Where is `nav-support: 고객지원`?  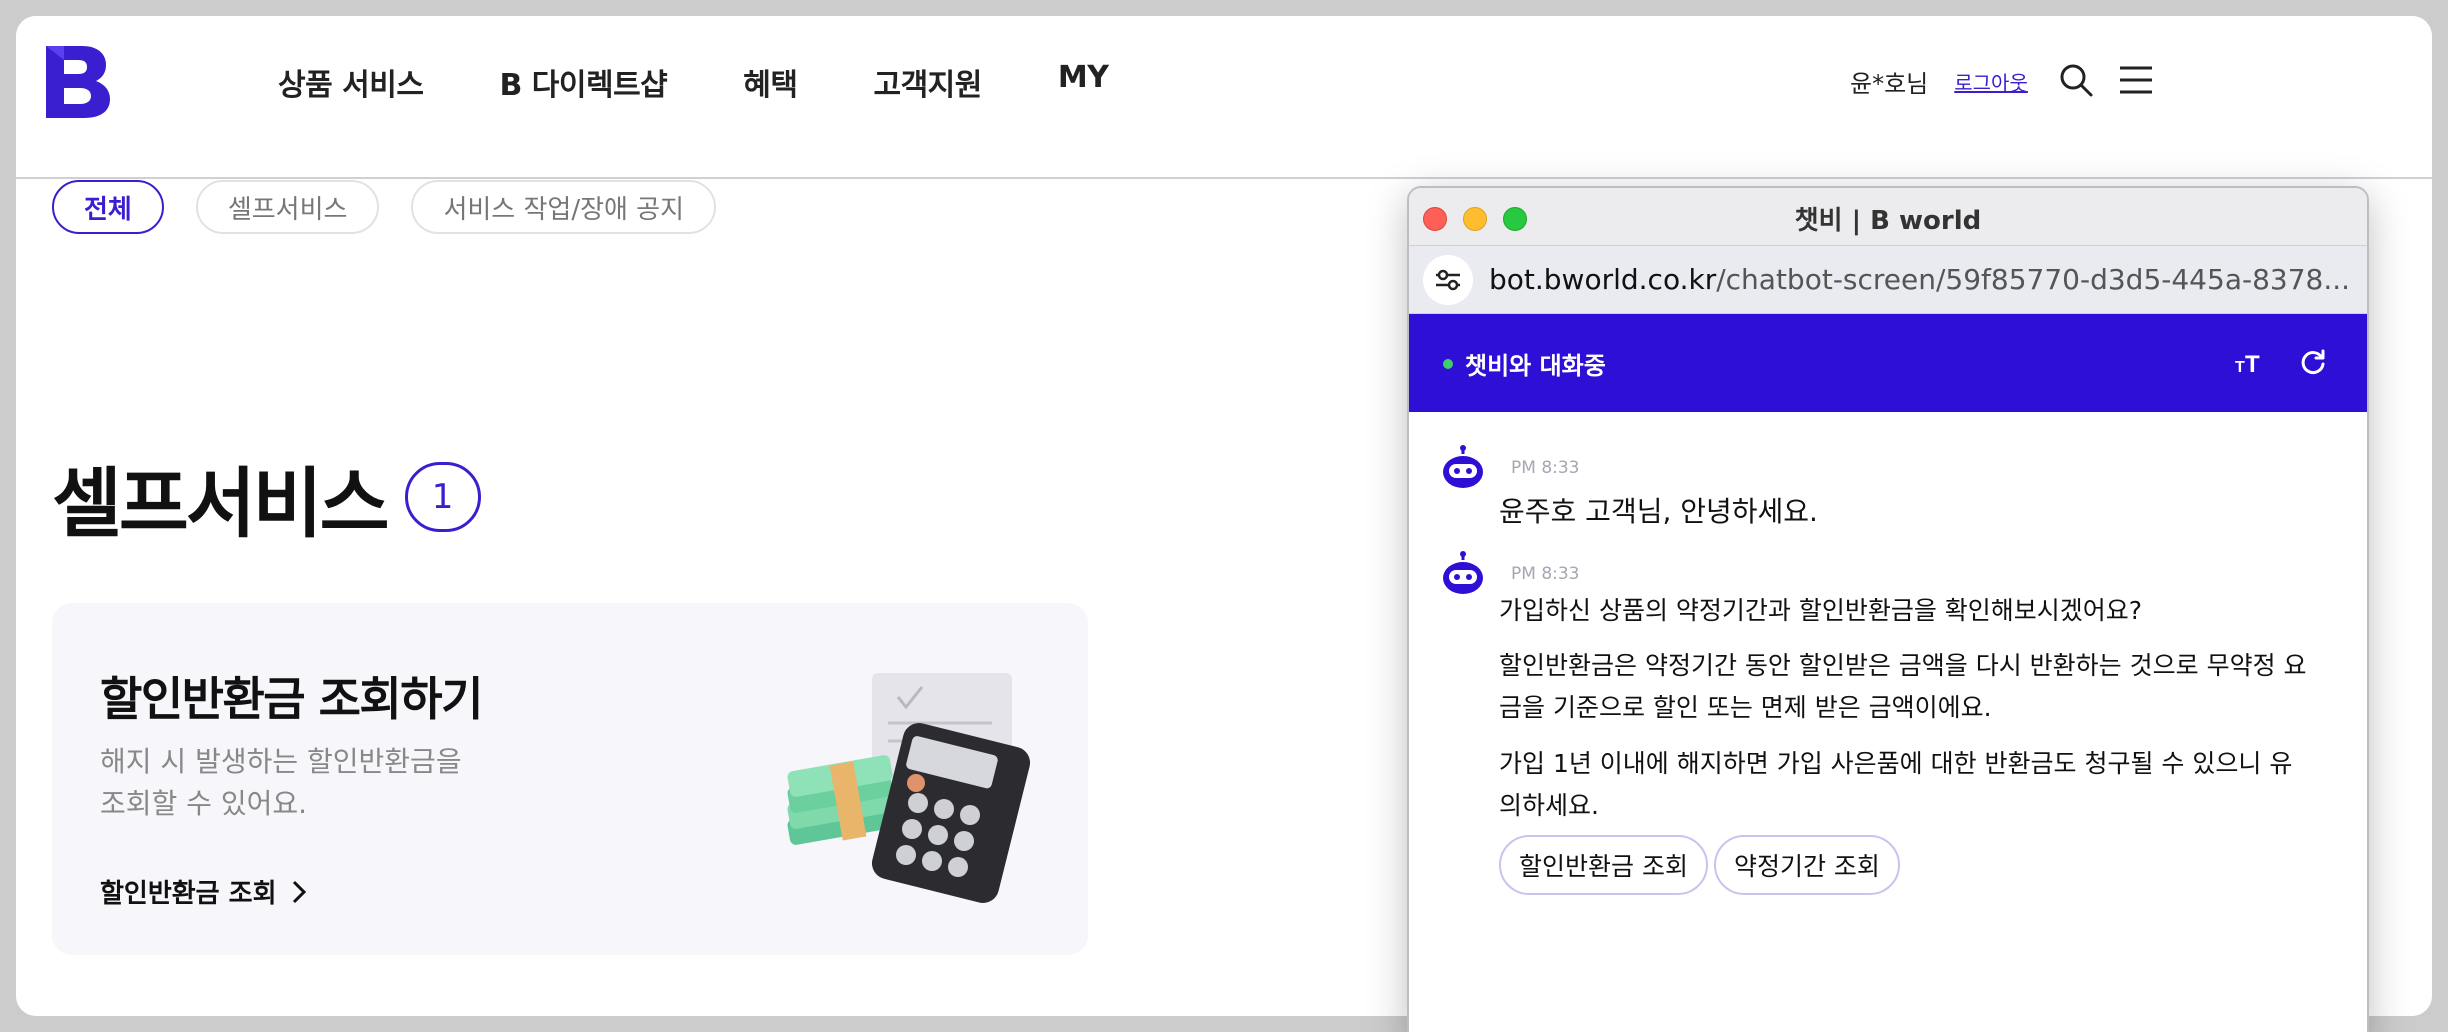 nav-support: 고객지원 is located at coordinates (927, 82).